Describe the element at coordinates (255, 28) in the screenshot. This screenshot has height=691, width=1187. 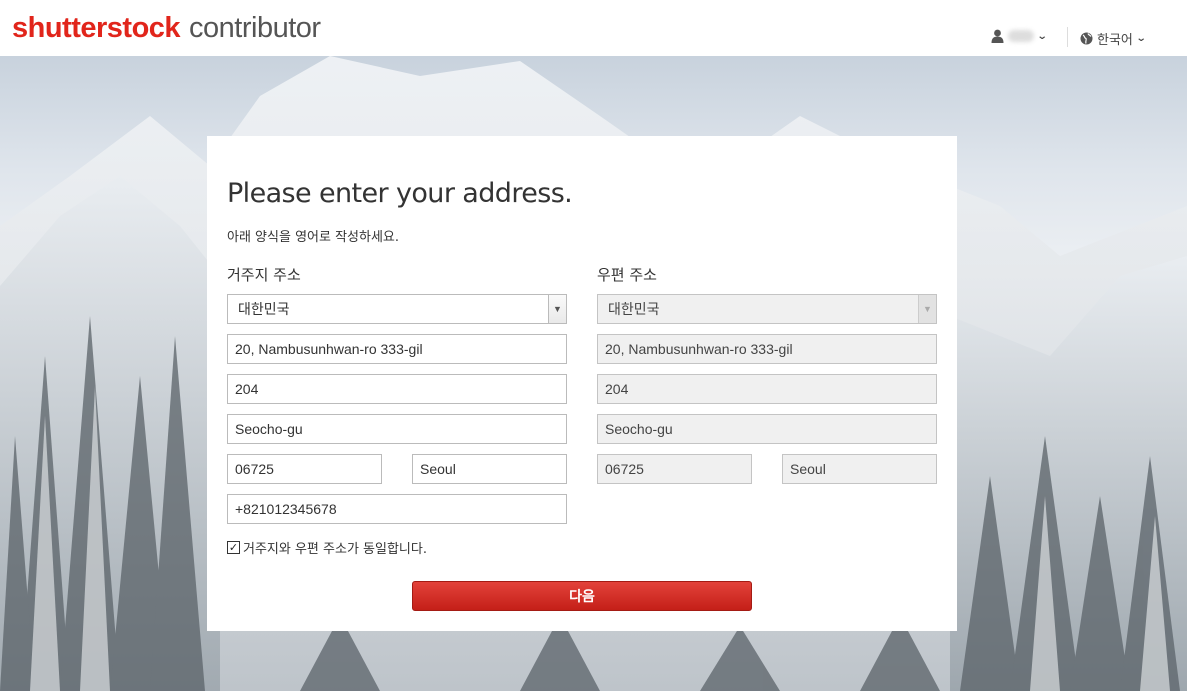
I see `logo-sub: contributor` at that location.